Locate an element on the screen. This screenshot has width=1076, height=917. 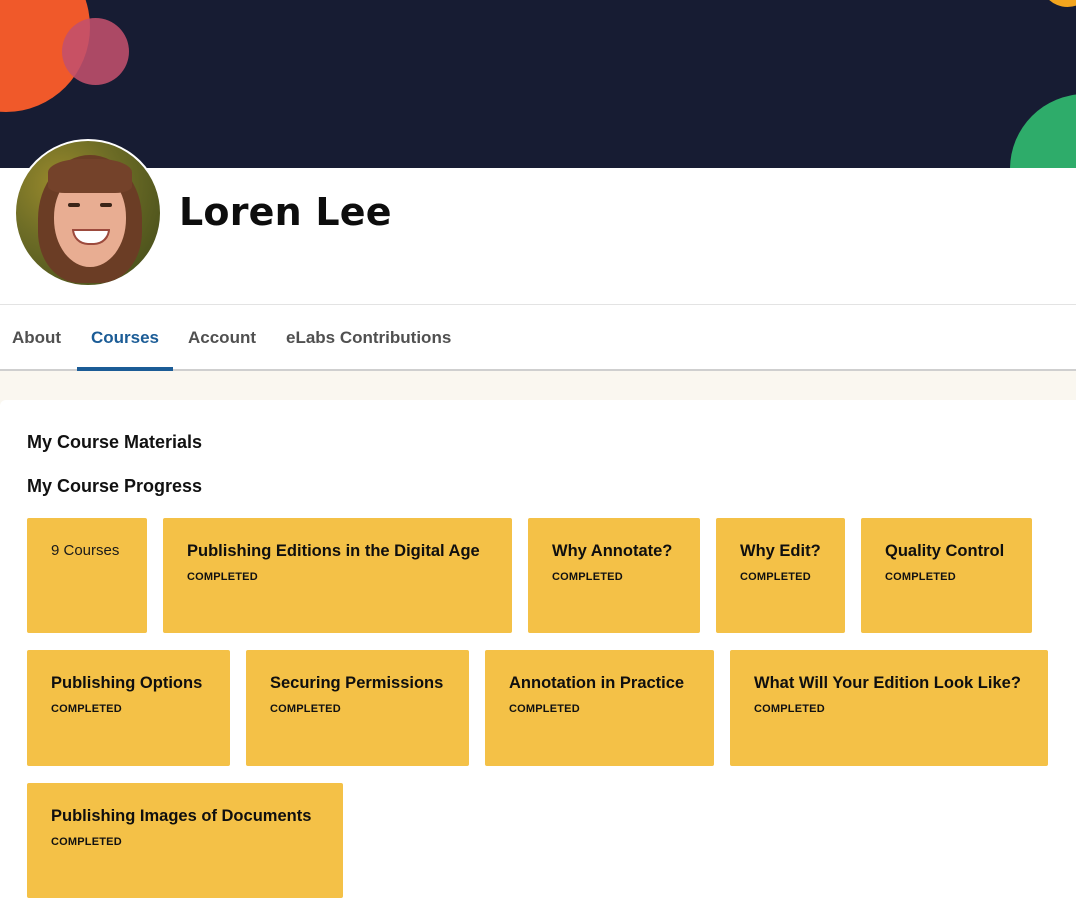
course-title: Publishing Editions in the Digital Age is located at coordinates (333, 551).